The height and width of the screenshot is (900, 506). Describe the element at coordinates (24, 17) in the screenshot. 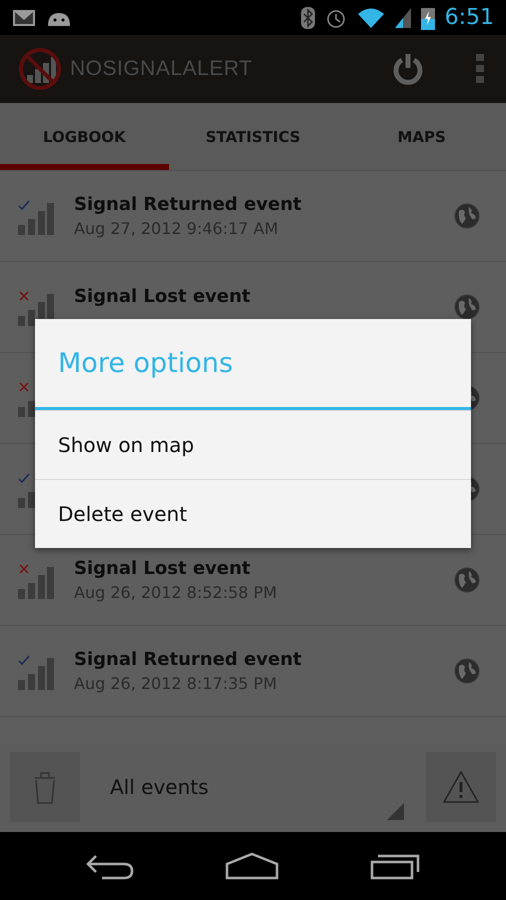

I see `mail-icon` at that location.